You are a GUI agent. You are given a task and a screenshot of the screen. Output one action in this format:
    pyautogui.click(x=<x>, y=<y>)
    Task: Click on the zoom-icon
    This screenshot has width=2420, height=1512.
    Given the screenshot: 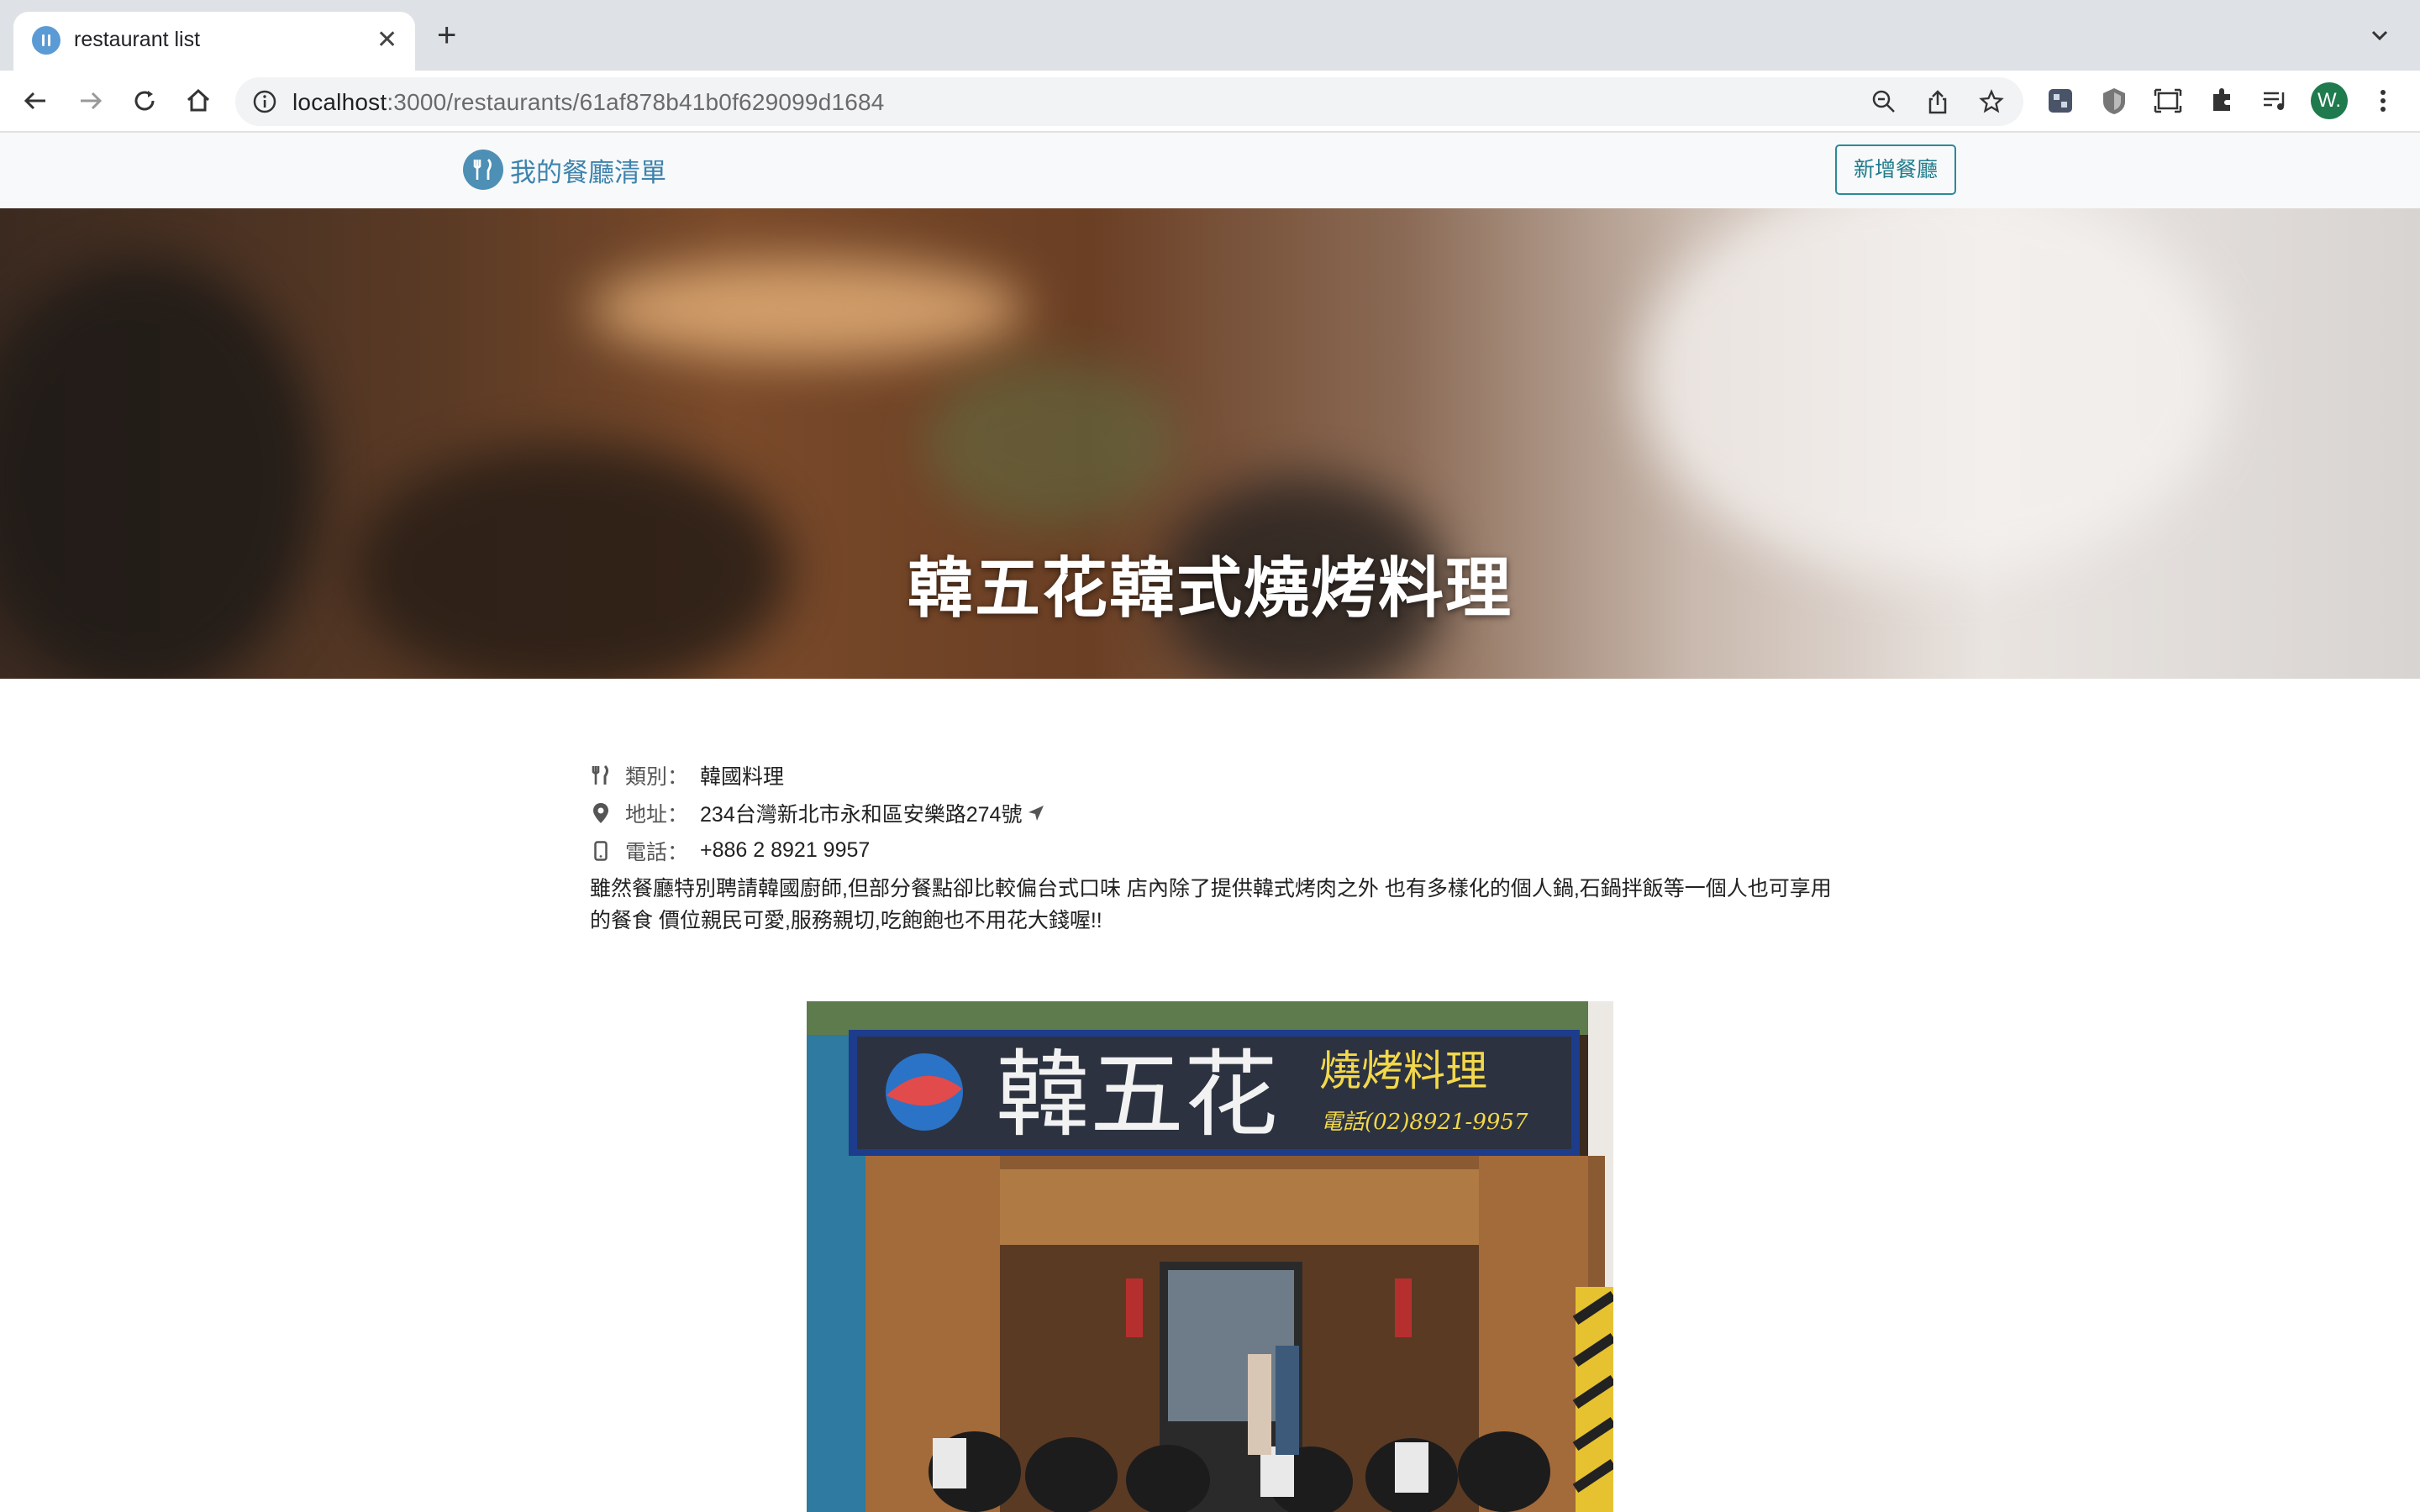 What is the action you would take?
    pyautogui.click(x=1883, y=101)
    